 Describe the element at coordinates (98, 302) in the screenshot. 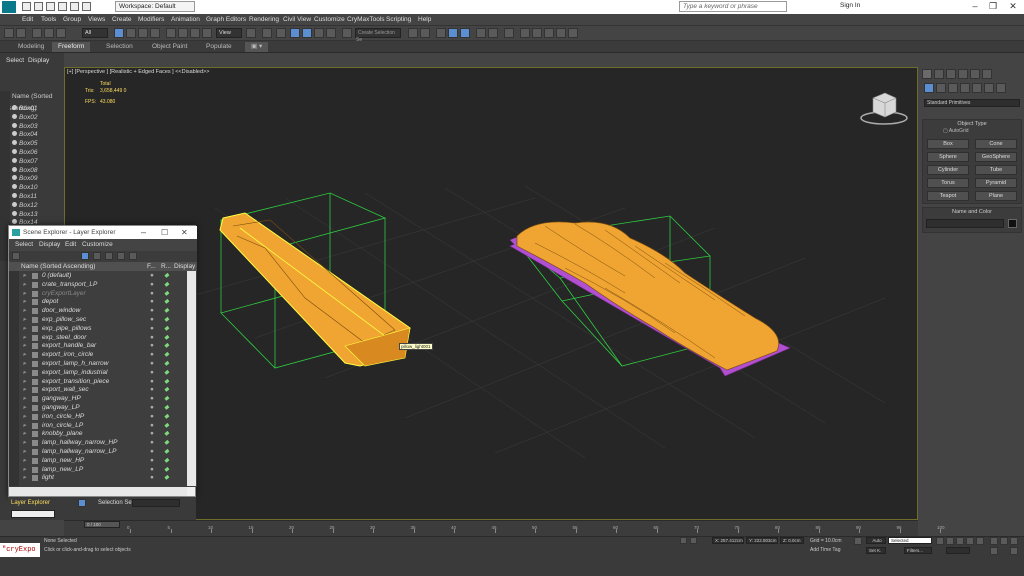

I see `layer-row: ▸ depot ● ◆` at that location.